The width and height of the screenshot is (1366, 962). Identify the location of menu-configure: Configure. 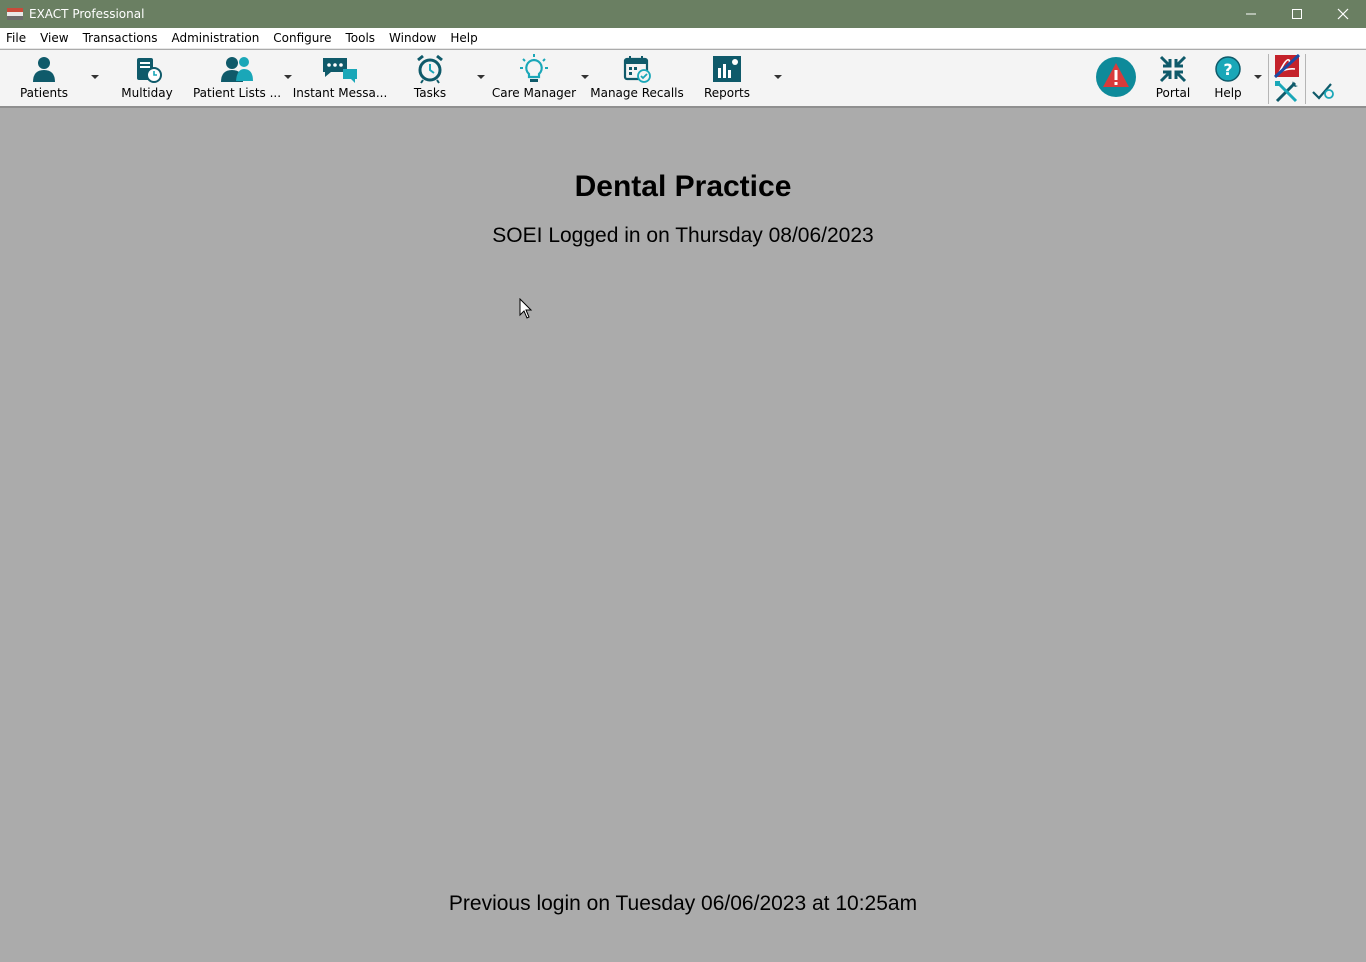
(302, 38).